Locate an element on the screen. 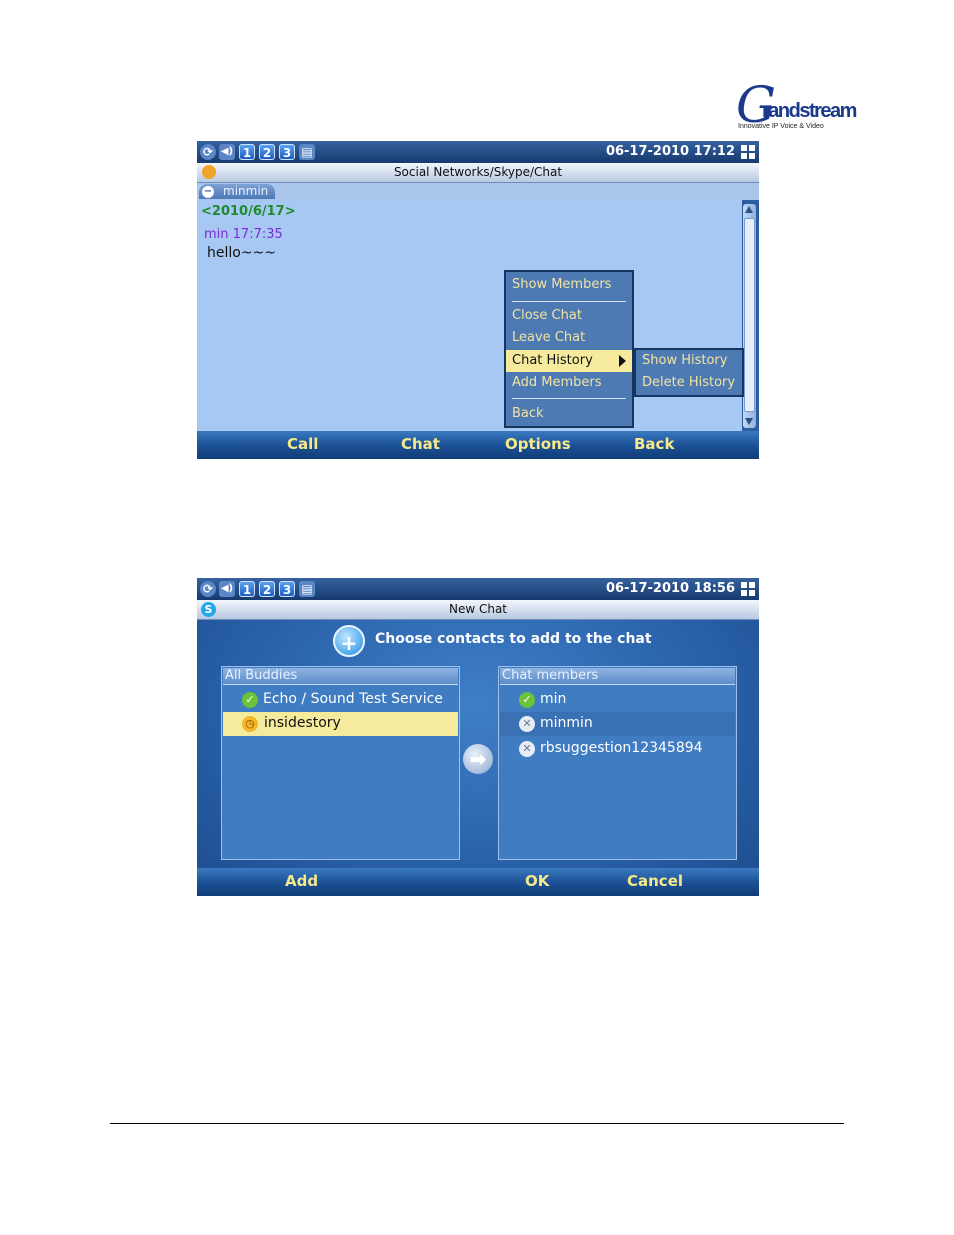 This screenshot has width=954, height=1235. submenu-item-show-history: Show History is located at coordinates (689, 361).